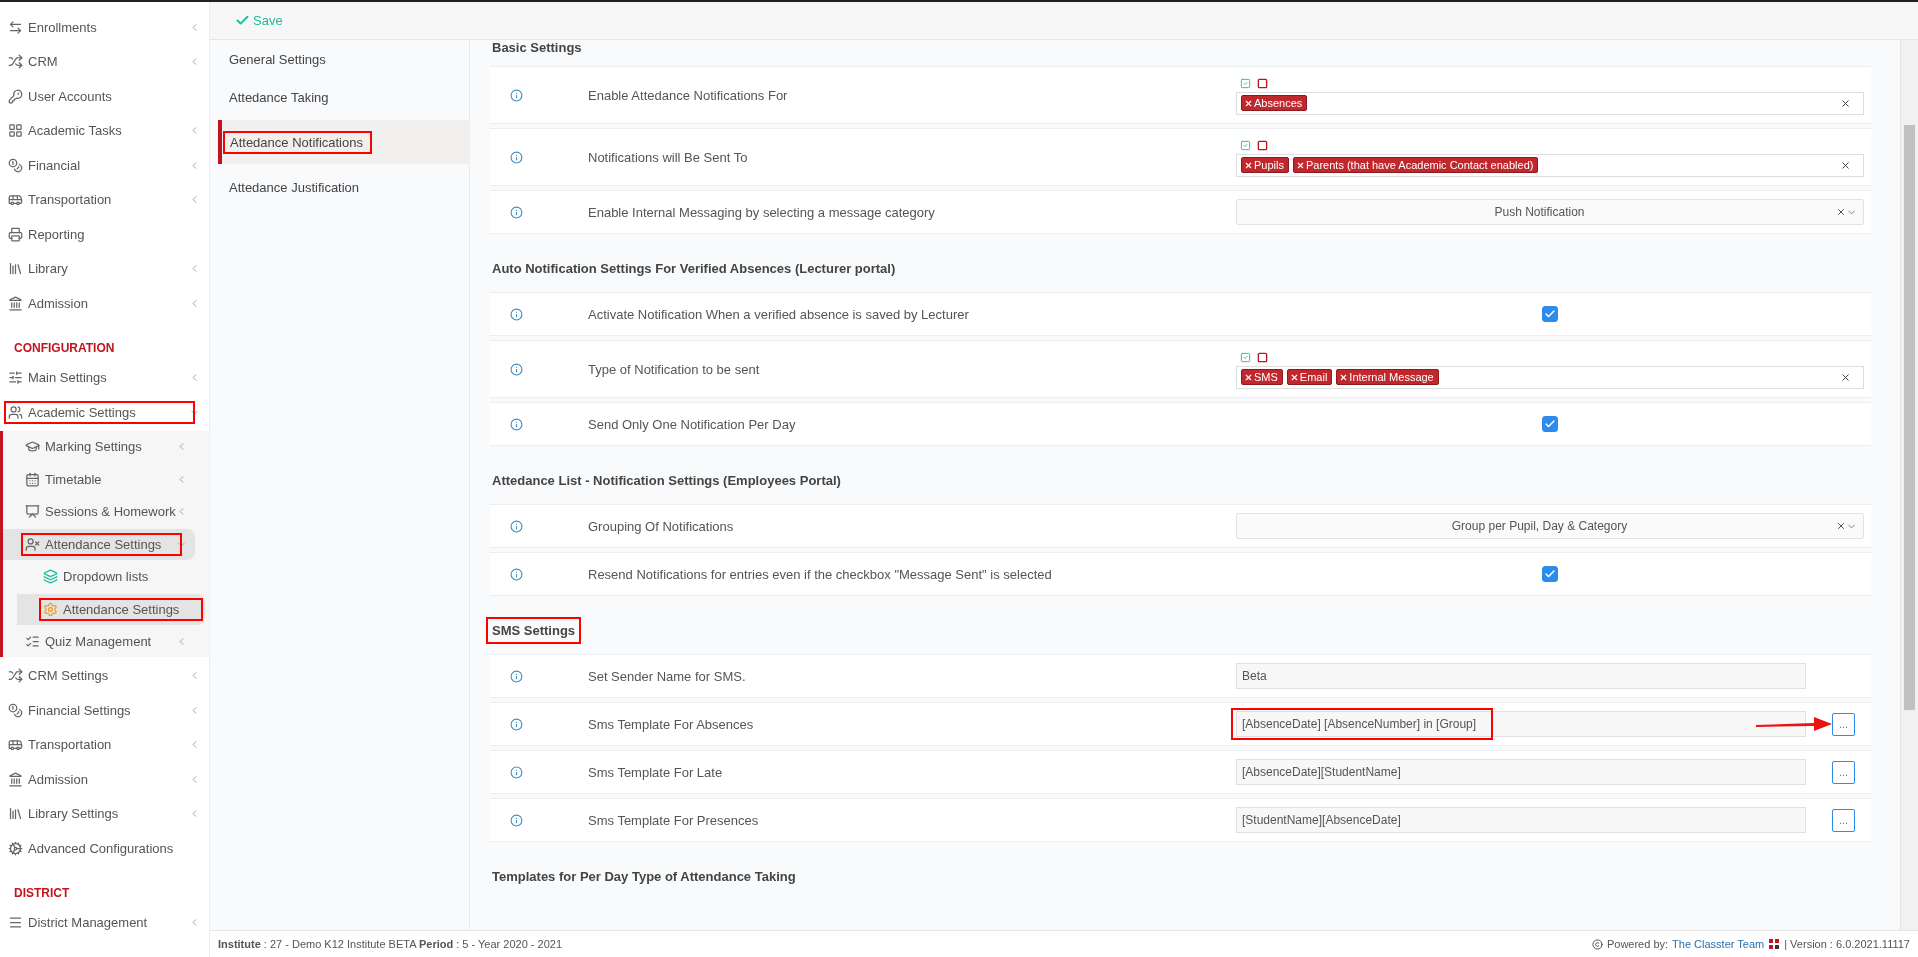  I want to click on layers-icon, so click(50, 576).